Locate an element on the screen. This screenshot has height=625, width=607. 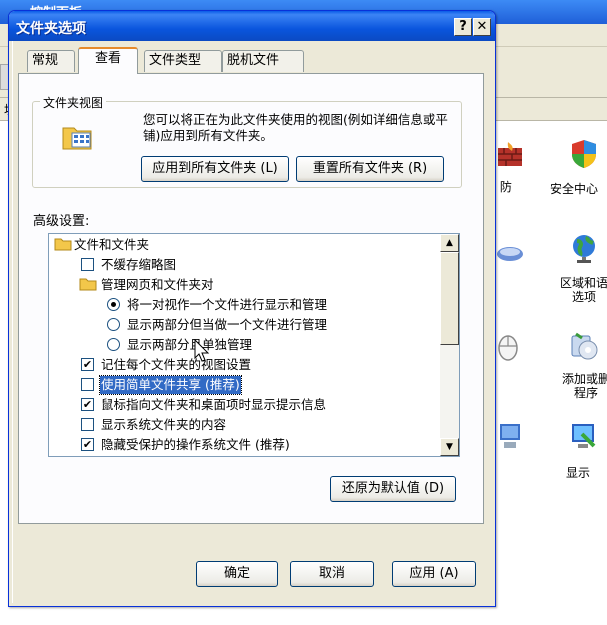
list-item-selected: 使用简单文件共享 (推荐) is located at coordinates (245, 385).